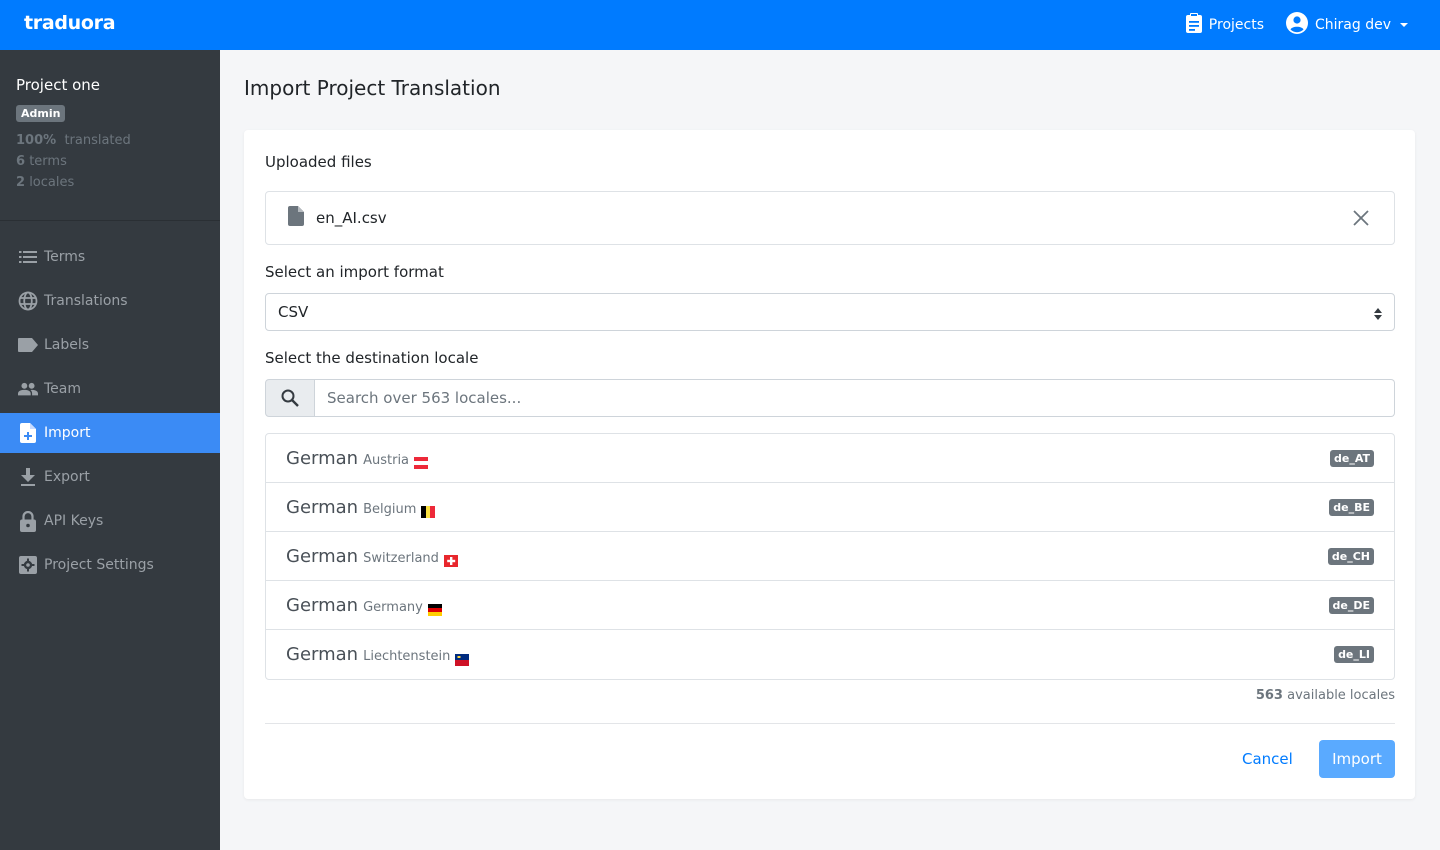 The height and width of the screenshot is (850, 1440). I want to click on project-name: Project one, so click(58, 85).